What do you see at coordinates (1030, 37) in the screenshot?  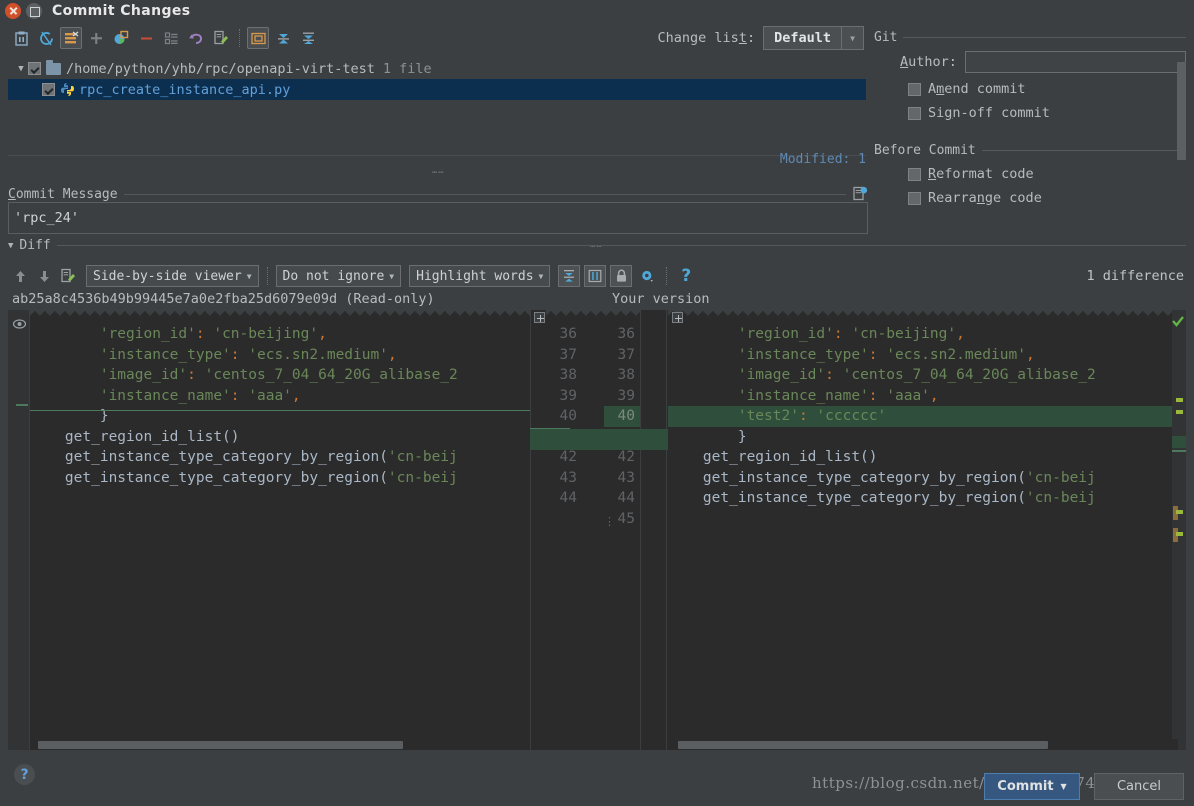 I see `git-group-header: Git` at bounding box center [1030, 37].